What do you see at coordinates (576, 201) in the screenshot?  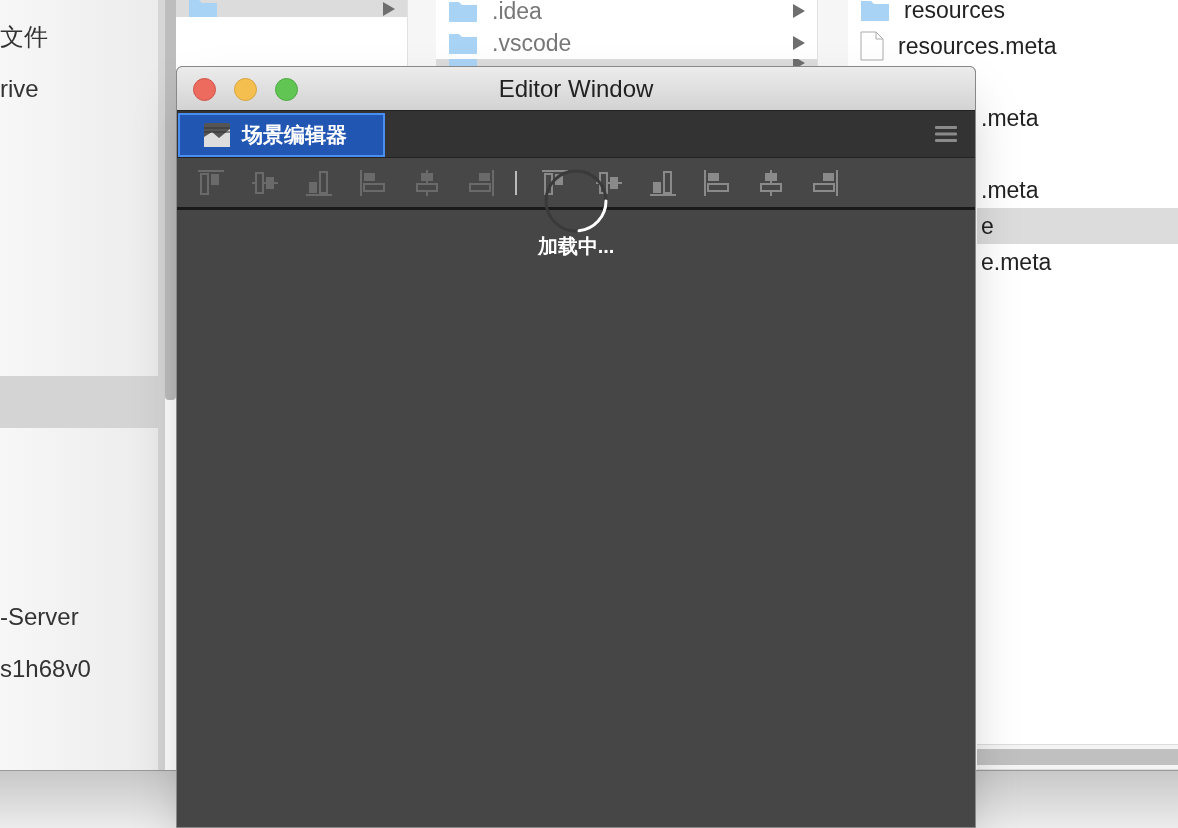 I see `loading-spinner-icon` at bounding box center [576, 201].